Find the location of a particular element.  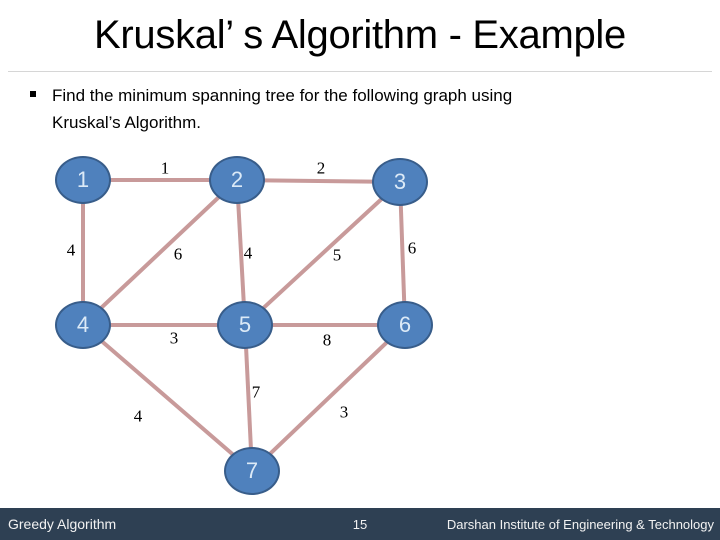

edge-weight-2-4: 6 is located at coordinates (178, 254).